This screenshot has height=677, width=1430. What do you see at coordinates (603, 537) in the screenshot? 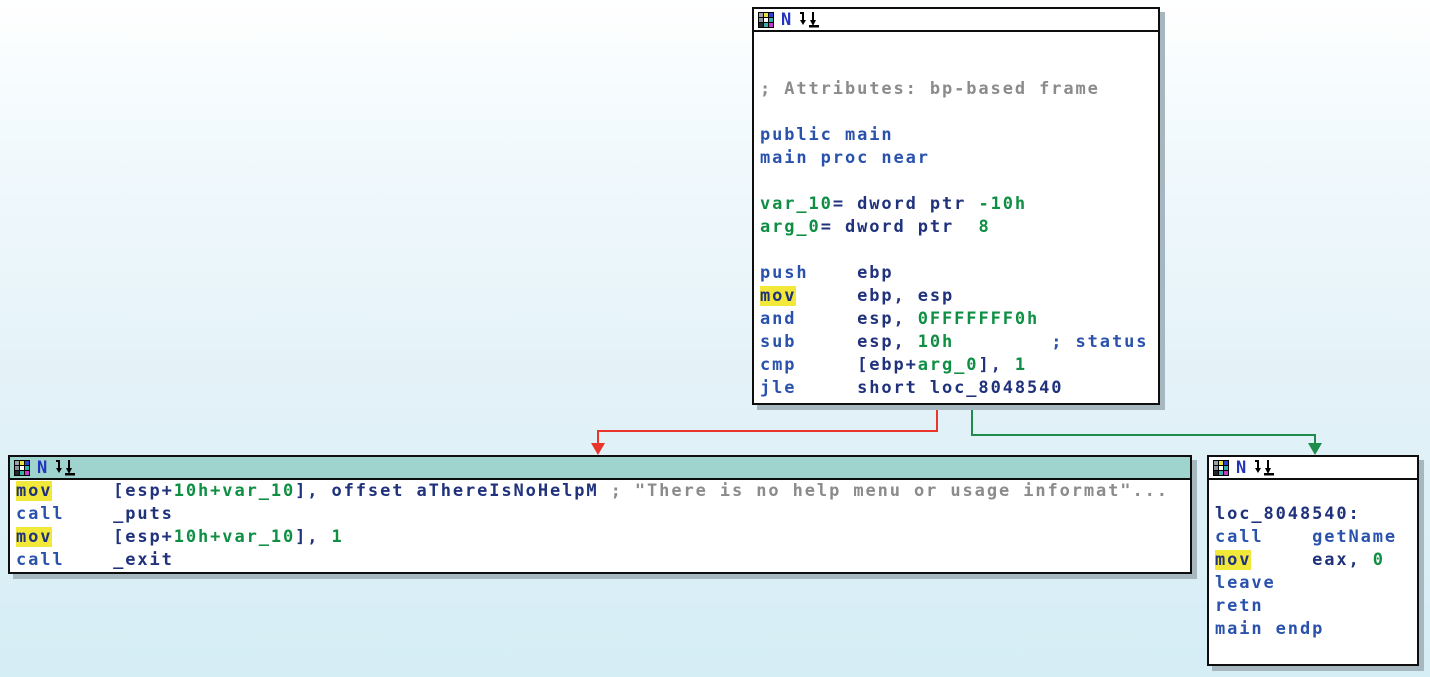
I see `code-line: mov [esp+10h+var_10], 1` at bounding box center [603, 537].